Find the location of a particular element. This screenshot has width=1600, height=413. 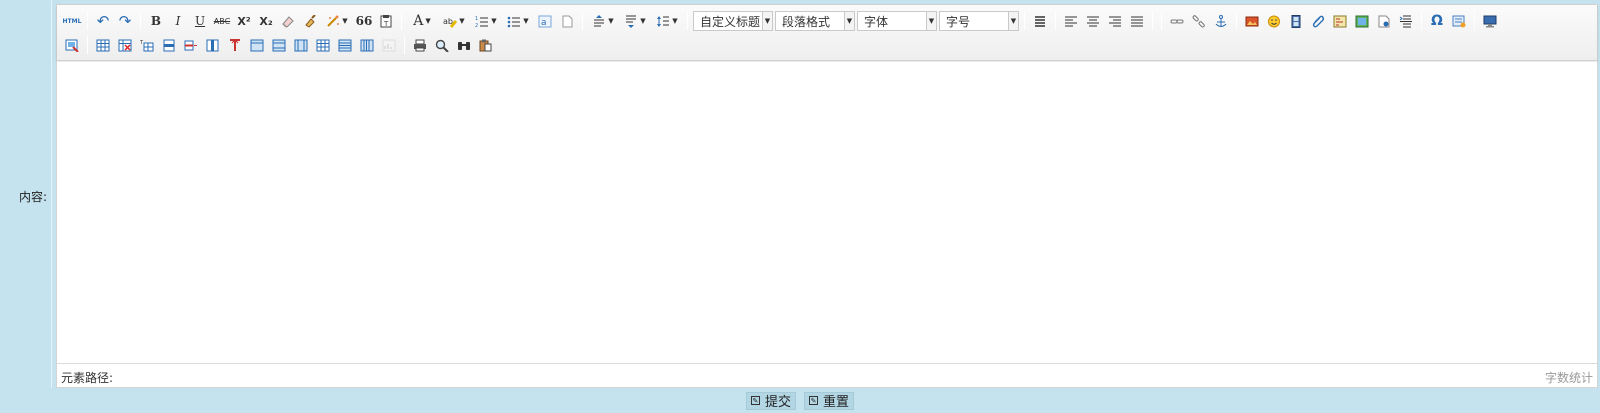

insert-row-icon is located at coordinates (169, 45).